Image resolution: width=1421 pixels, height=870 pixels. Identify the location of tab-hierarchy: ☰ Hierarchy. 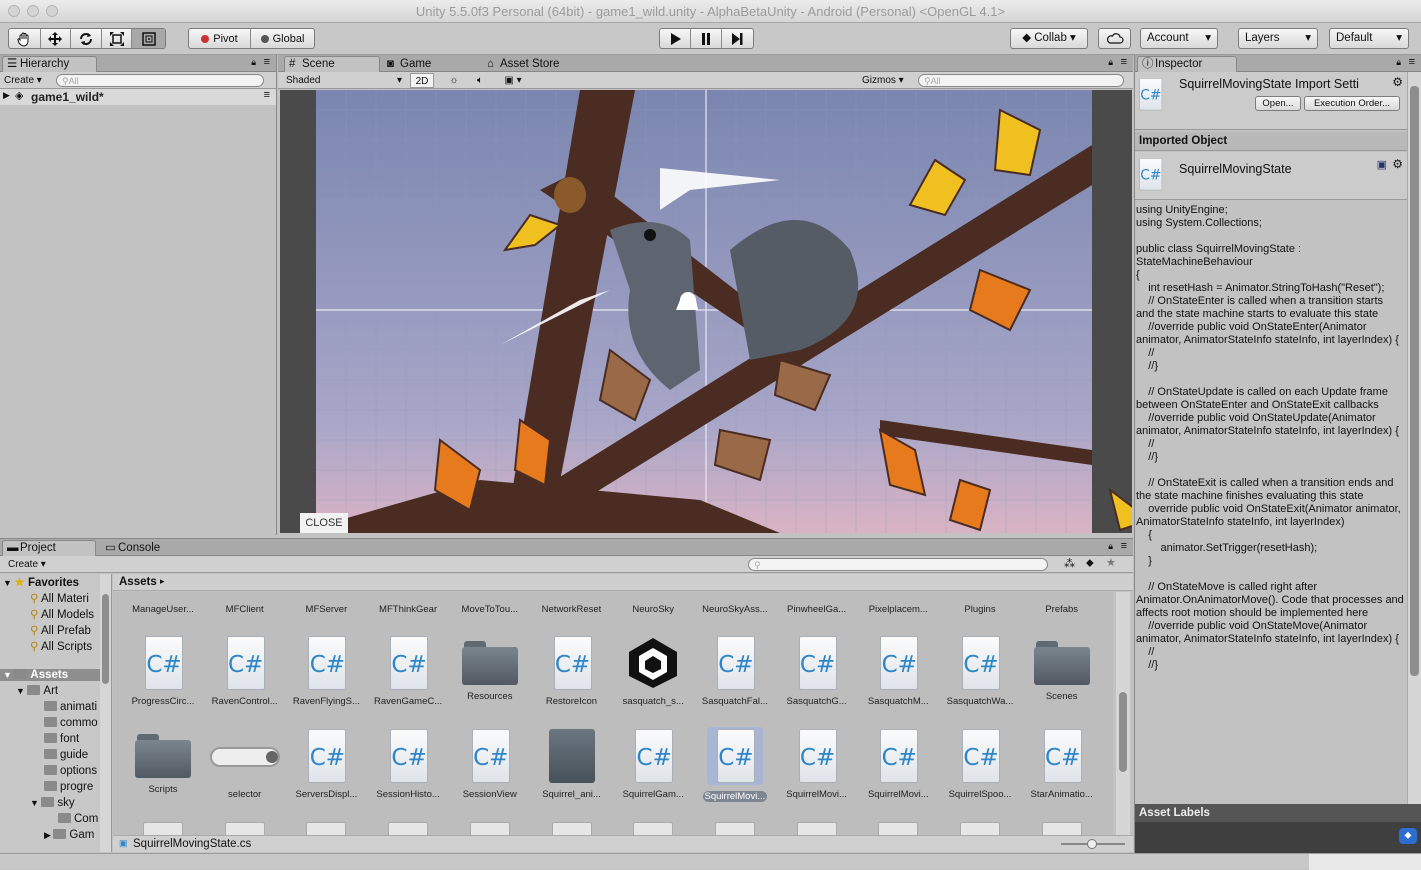
(49, 64).